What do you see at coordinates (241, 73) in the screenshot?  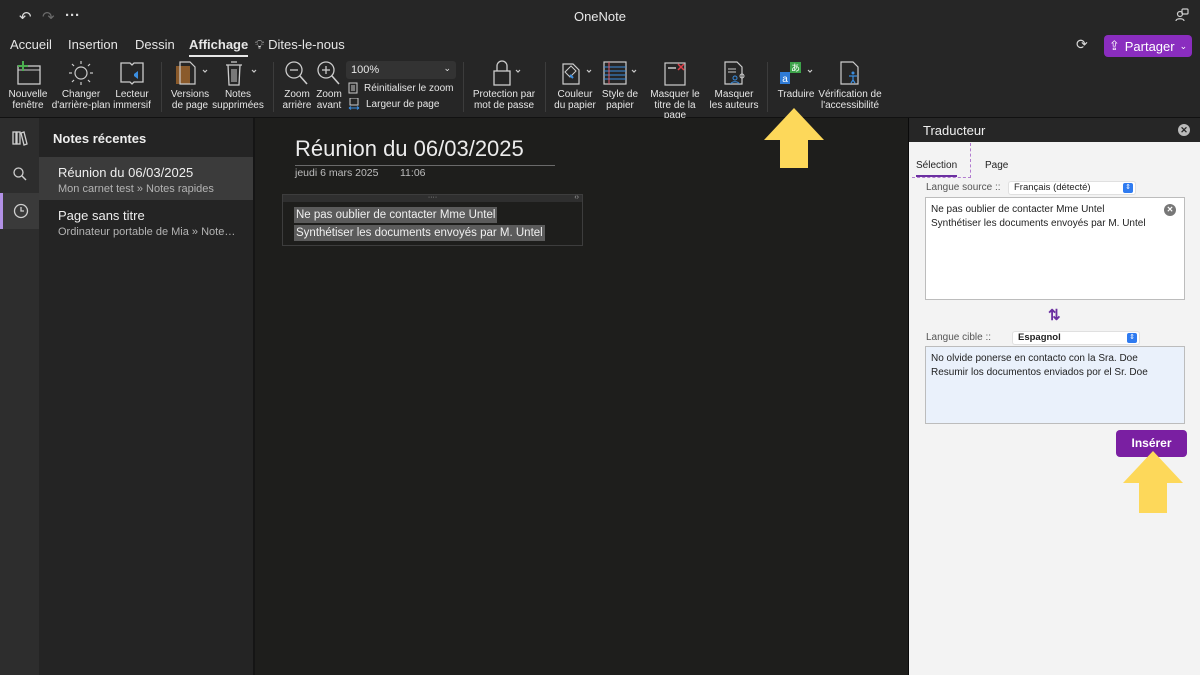 I see `trash-icon` at bounding box center [241, 73].